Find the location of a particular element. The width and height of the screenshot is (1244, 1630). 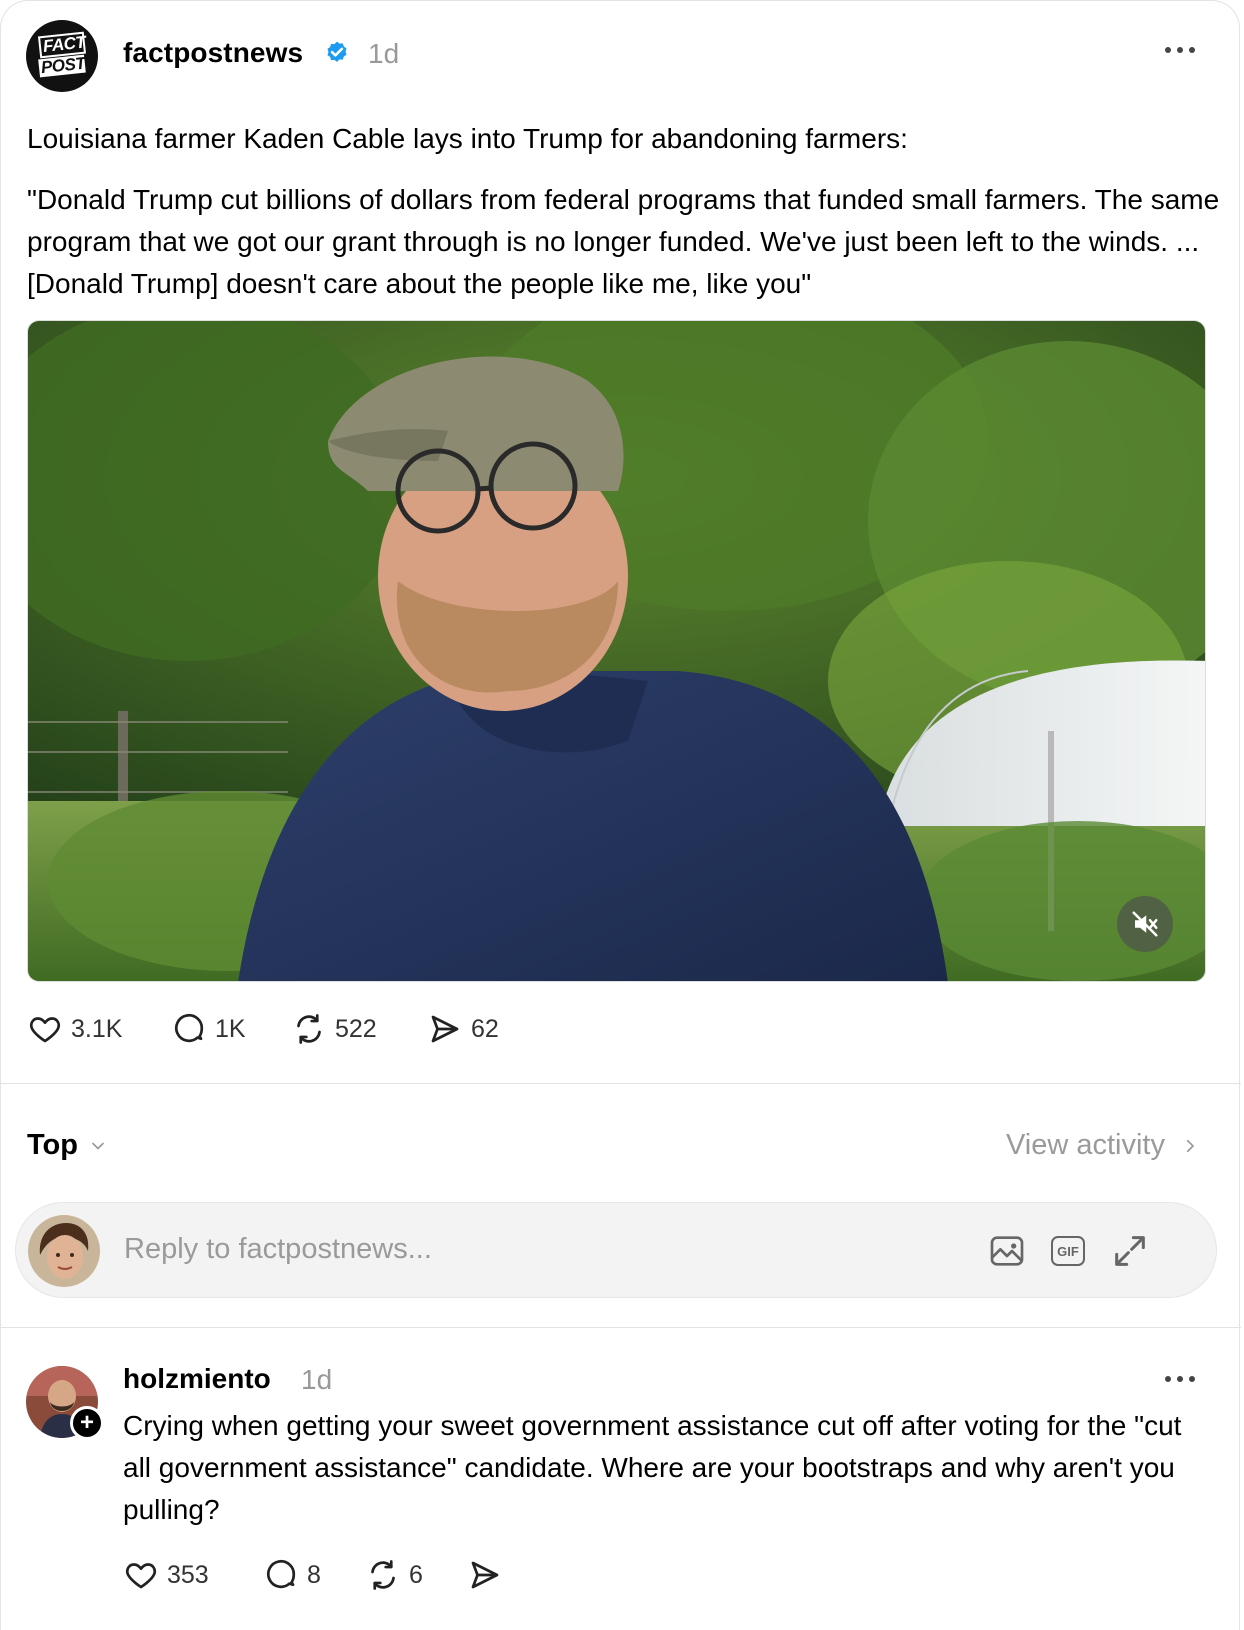

reply-composer: GIF is located at coordinates (616, 1250).